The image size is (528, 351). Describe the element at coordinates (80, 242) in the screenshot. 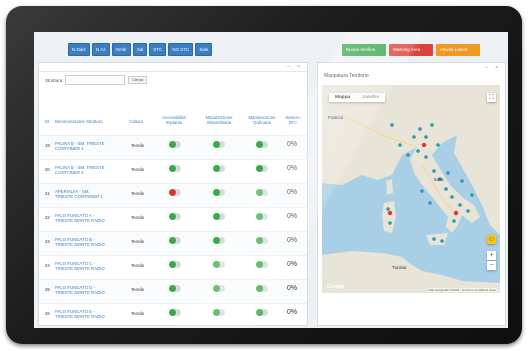

I see `structure-link: PALO FUNGATO B - TRIESTE MONTE RADIO` at that location.